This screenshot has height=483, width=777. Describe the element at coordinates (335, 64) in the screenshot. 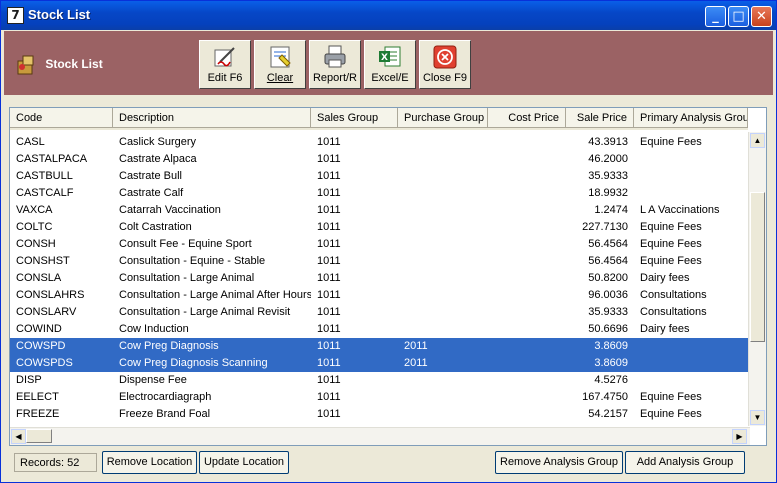

I see `report-button: Report/R` at that location.